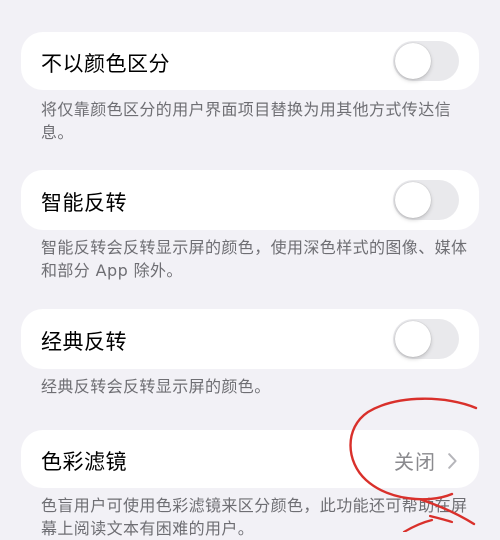  I want to click on cell-smart-invert: 智能反转, so click(250, 200).